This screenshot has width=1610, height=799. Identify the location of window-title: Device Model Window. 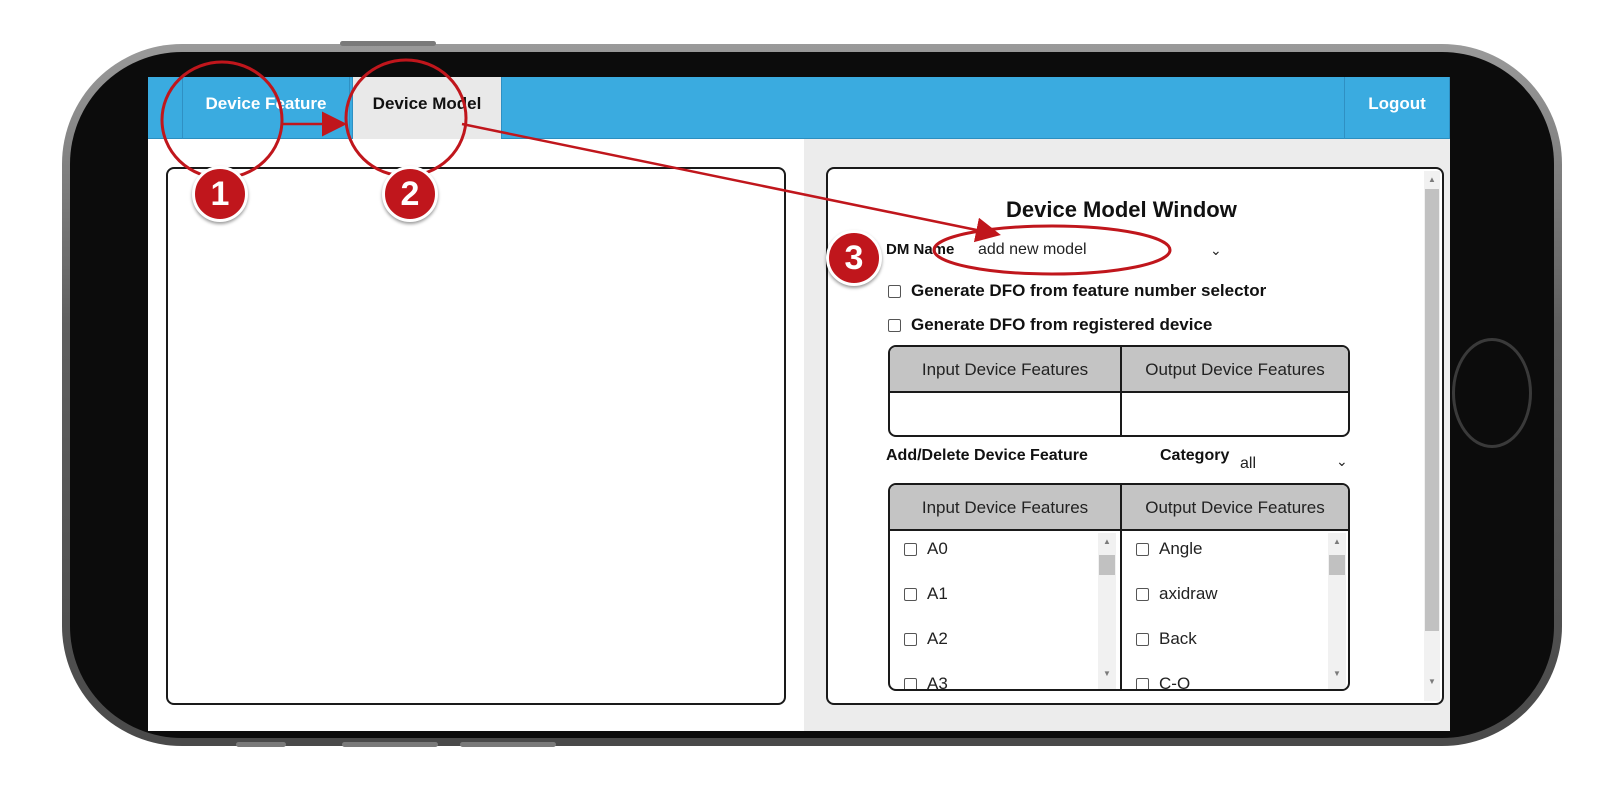
(1121, 209).